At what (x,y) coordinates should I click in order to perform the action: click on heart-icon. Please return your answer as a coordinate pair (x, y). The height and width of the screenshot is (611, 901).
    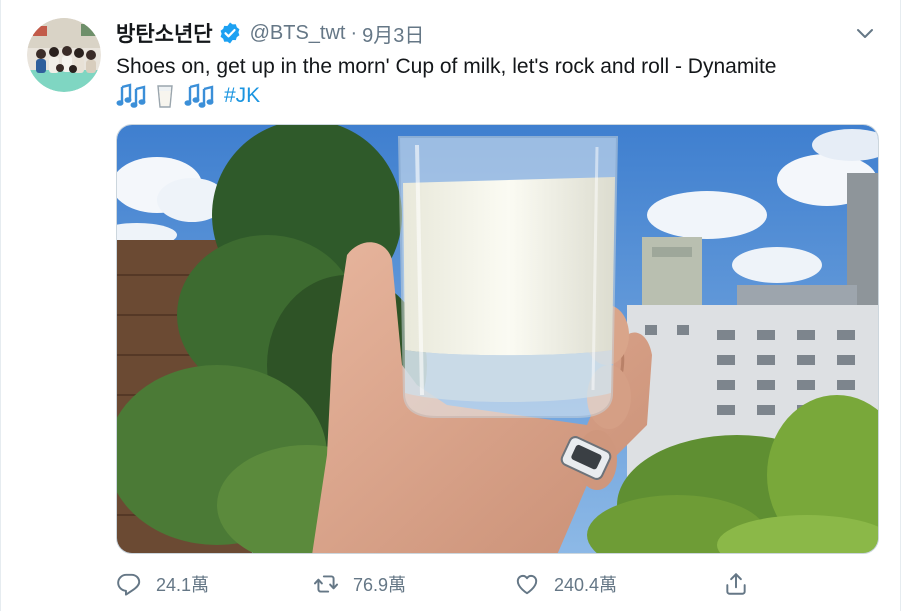
    Looking at the image, I should click on (527, 584).